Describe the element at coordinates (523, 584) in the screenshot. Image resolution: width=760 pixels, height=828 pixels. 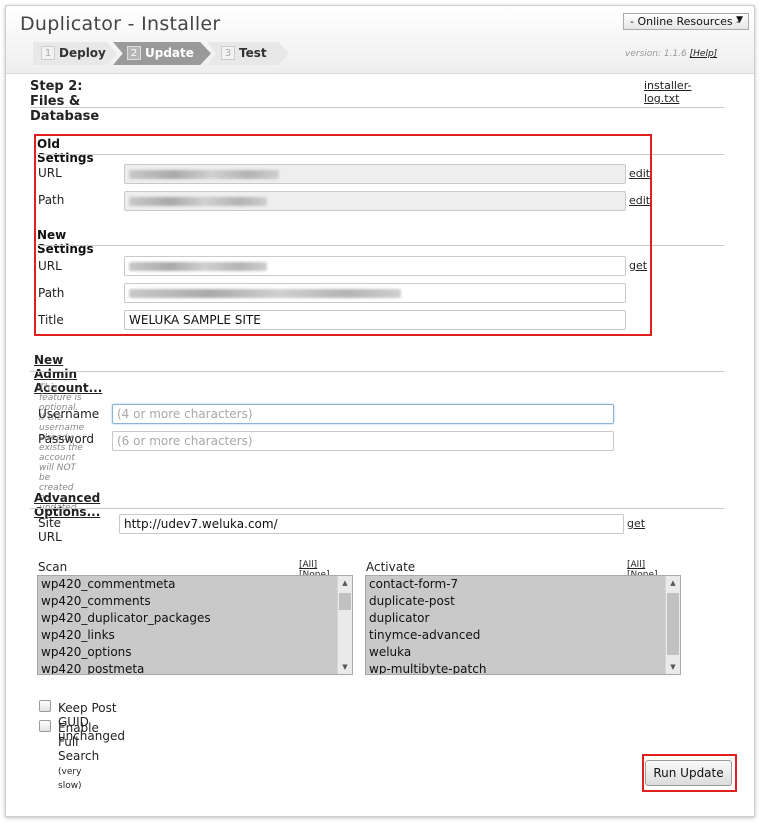
I see `list-item: contact-form-7` at that location.